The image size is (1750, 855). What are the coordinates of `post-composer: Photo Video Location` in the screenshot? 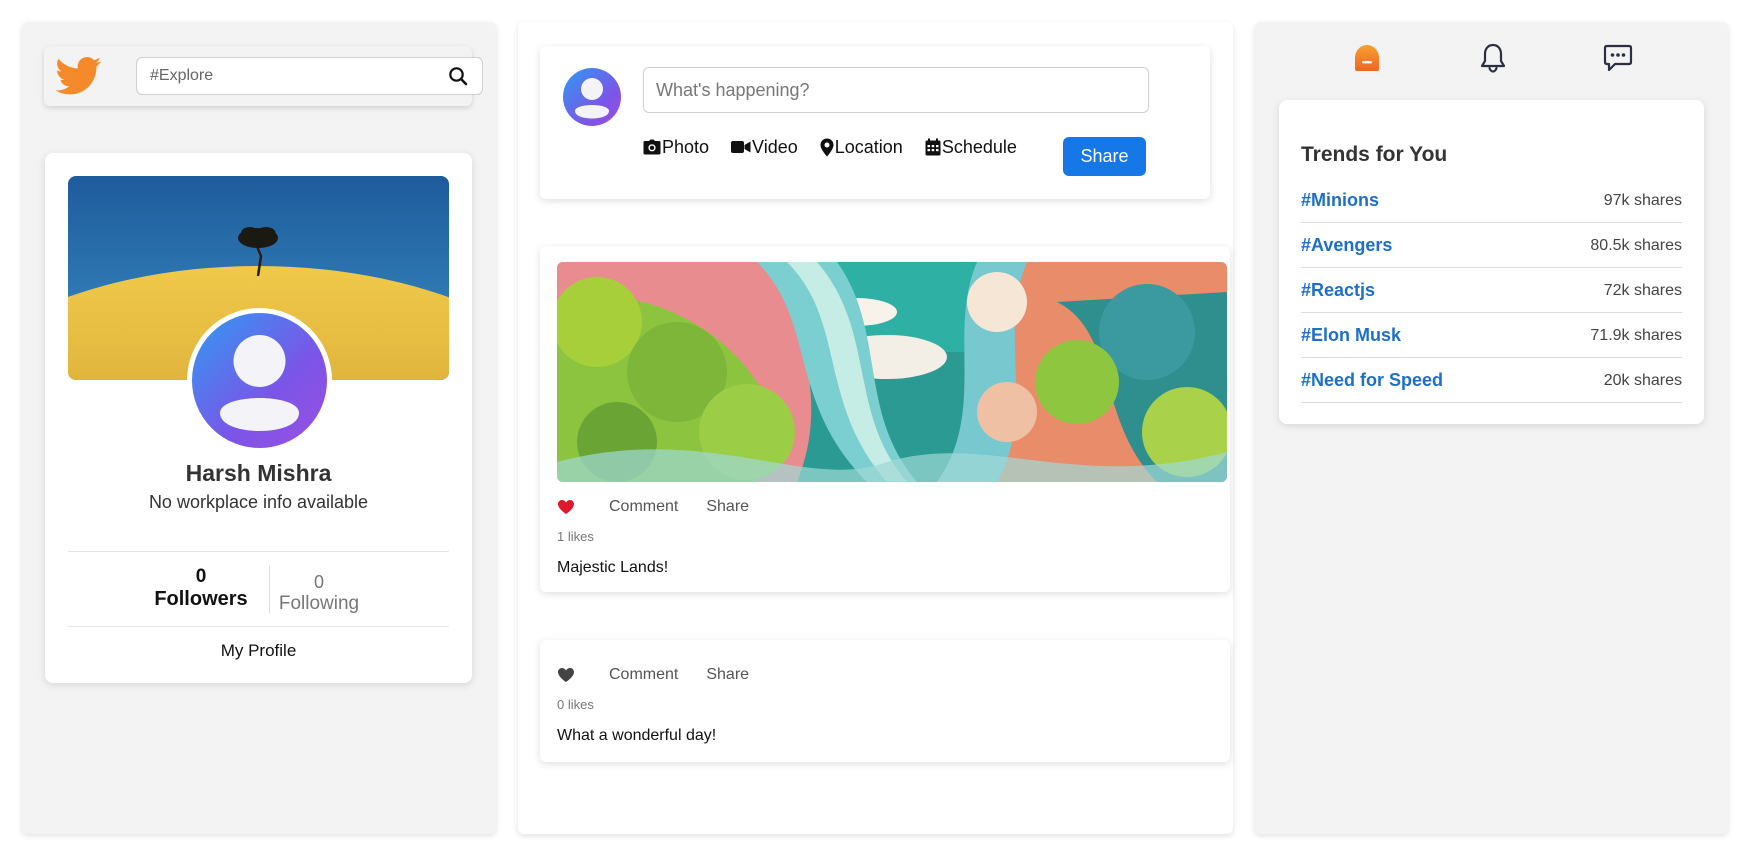 It's located at (875, 122).